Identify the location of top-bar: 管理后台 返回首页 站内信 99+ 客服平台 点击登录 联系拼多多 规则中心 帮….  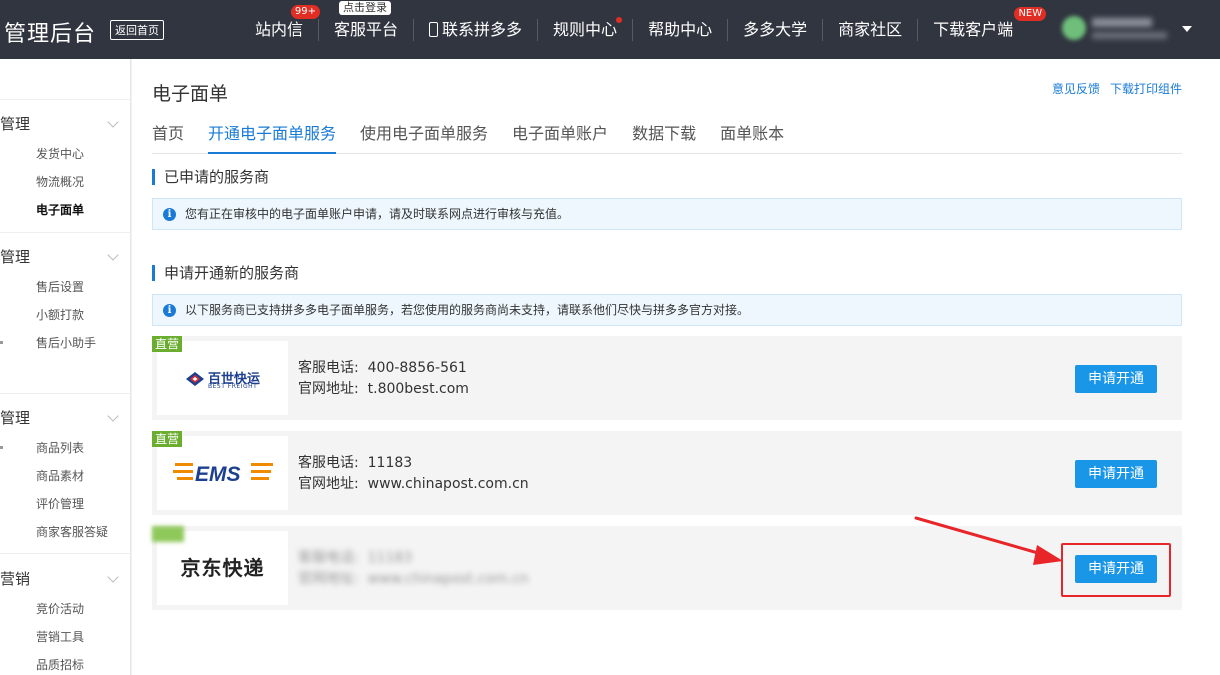
(610, 29).